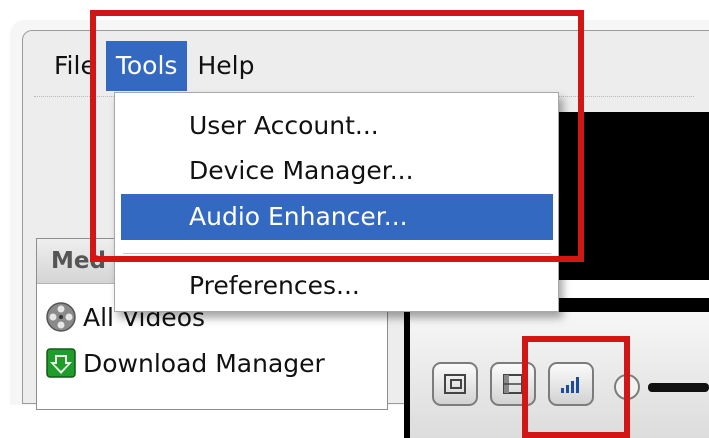  What do you see at coordinates (576, 387) in the screenshot?
I see `annotation-box-audio-button` at bounding box center [576, 387].